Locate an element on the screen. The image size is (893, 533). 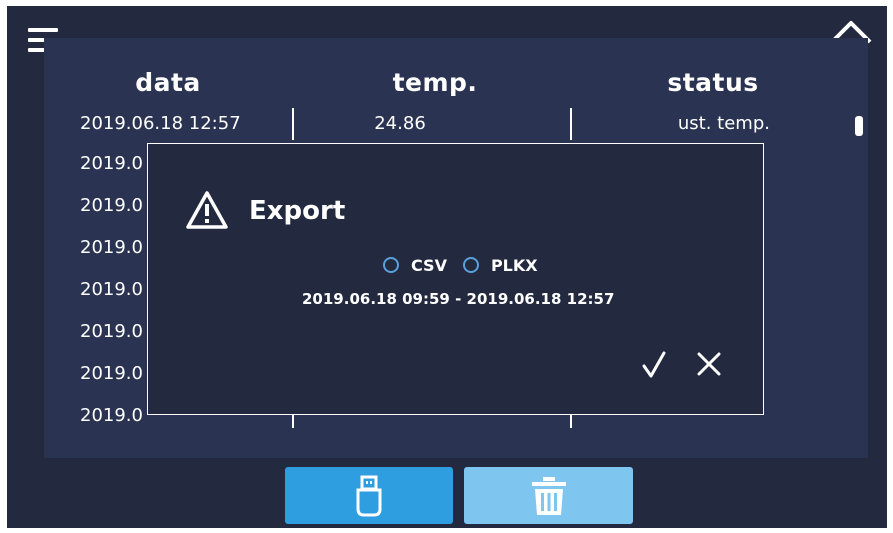
radio-plkx is located at coordinates (470, 265).